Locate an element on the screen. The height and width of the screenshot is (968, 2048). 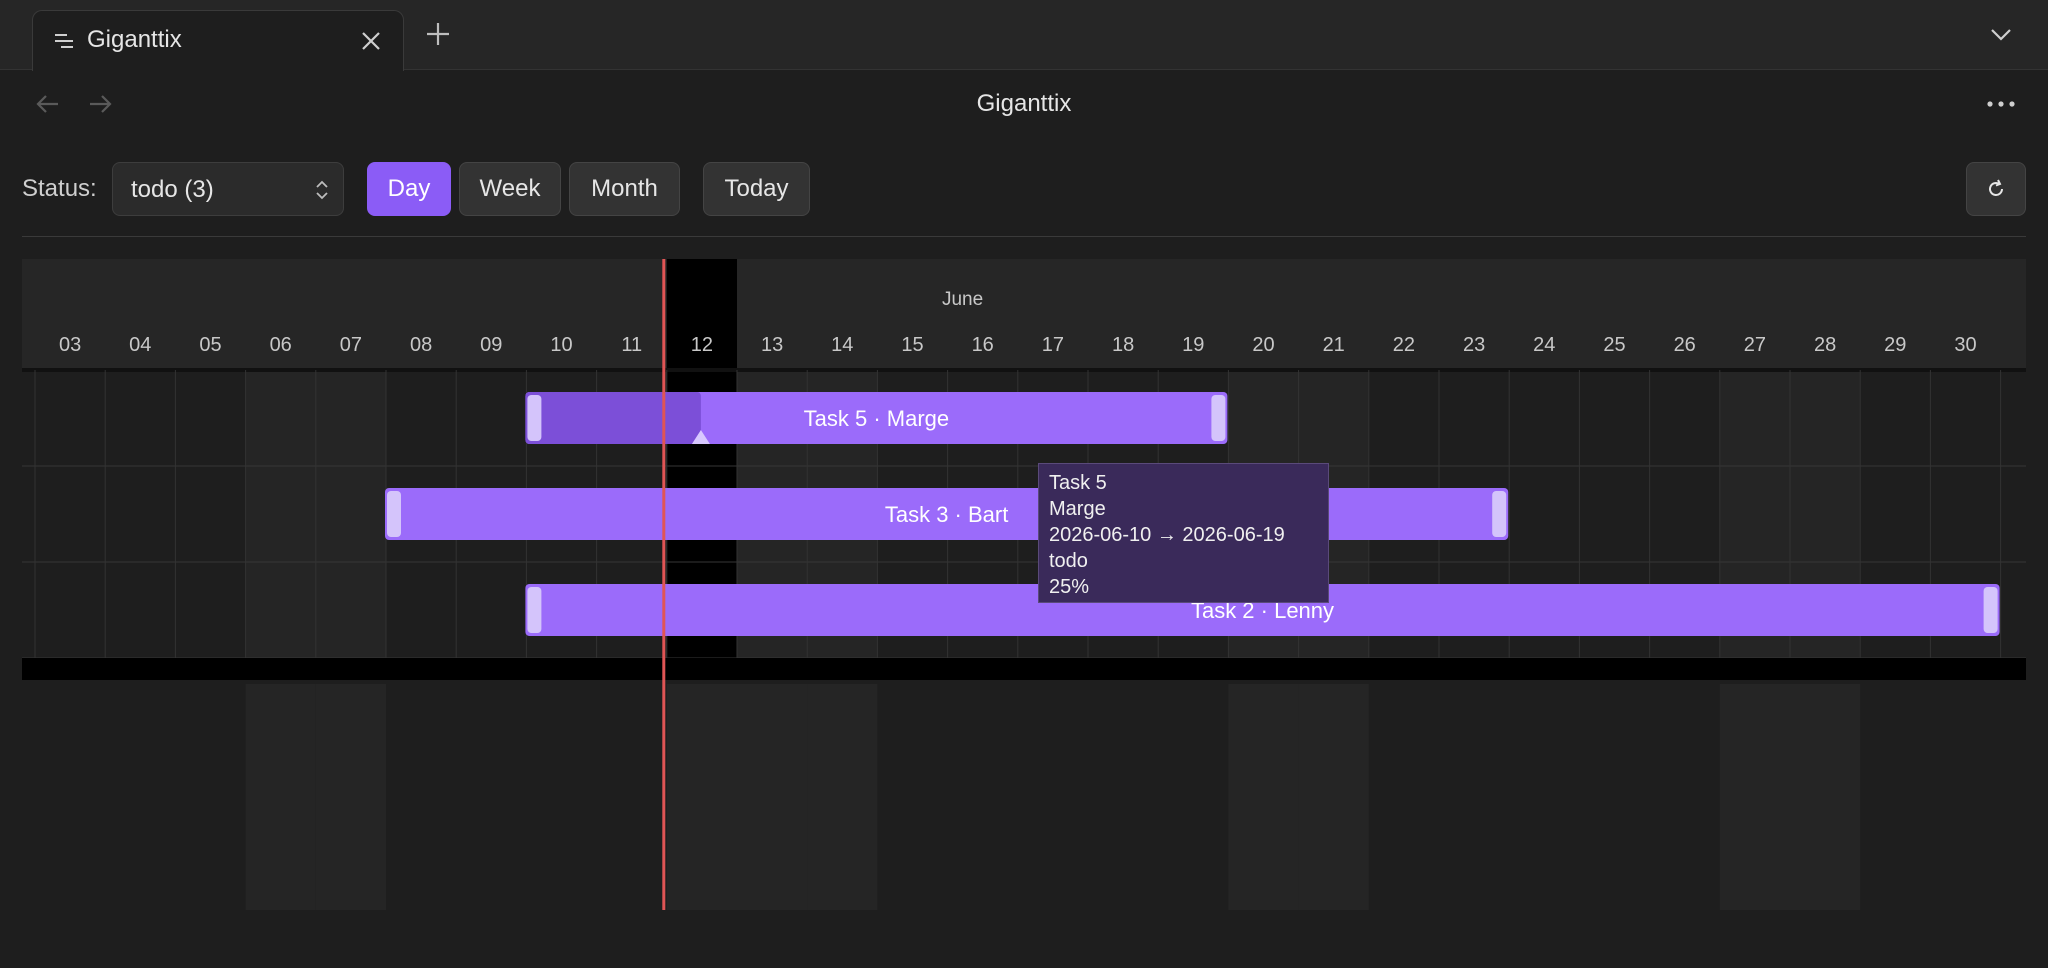
task-bar-label: Task 5 · Marge is located at coordinates (877, 418).